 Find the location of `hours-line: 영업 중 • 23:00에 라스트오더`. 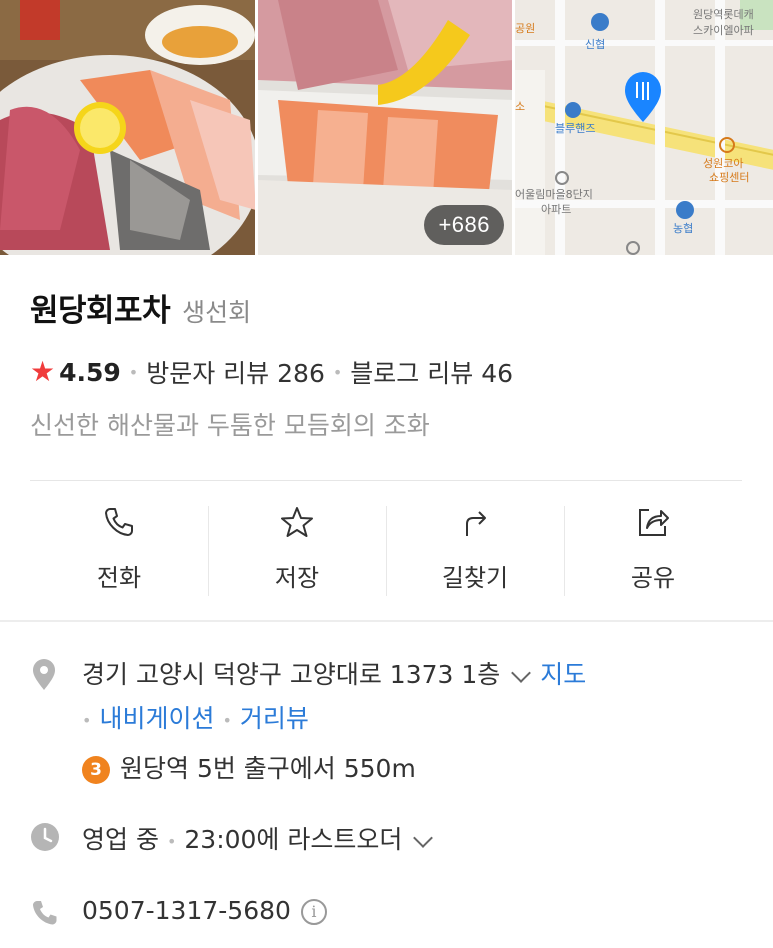

hours-line: 영업 중 • 23:00에 라스트오더 is located at coordinates (262, 838).